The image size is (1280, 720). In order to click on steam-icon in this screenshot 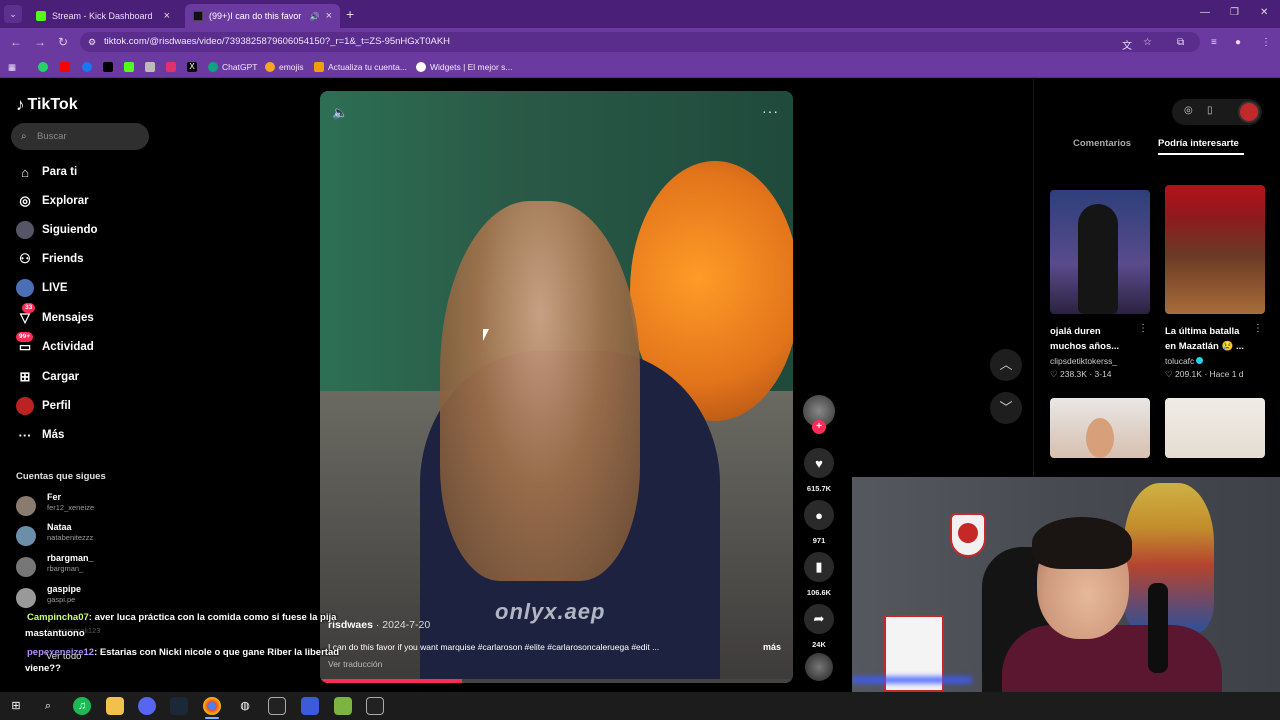, I will do `click(179, 706)`.